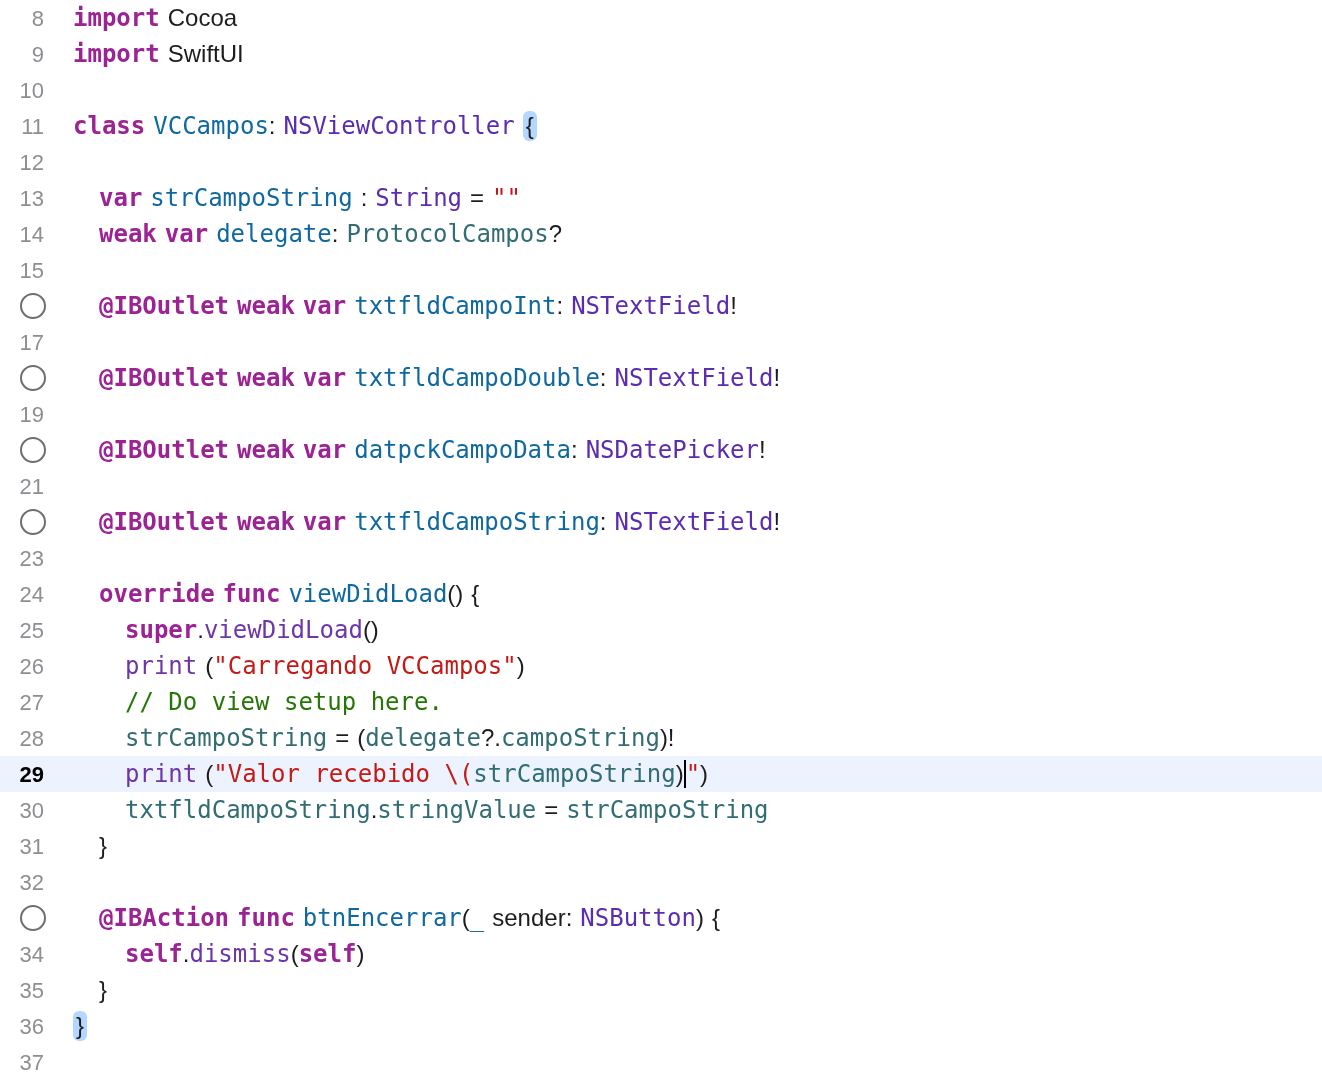  Describe the element at coordinates (31, 666) in the screenshot. I see `line-number: 26` at that location.